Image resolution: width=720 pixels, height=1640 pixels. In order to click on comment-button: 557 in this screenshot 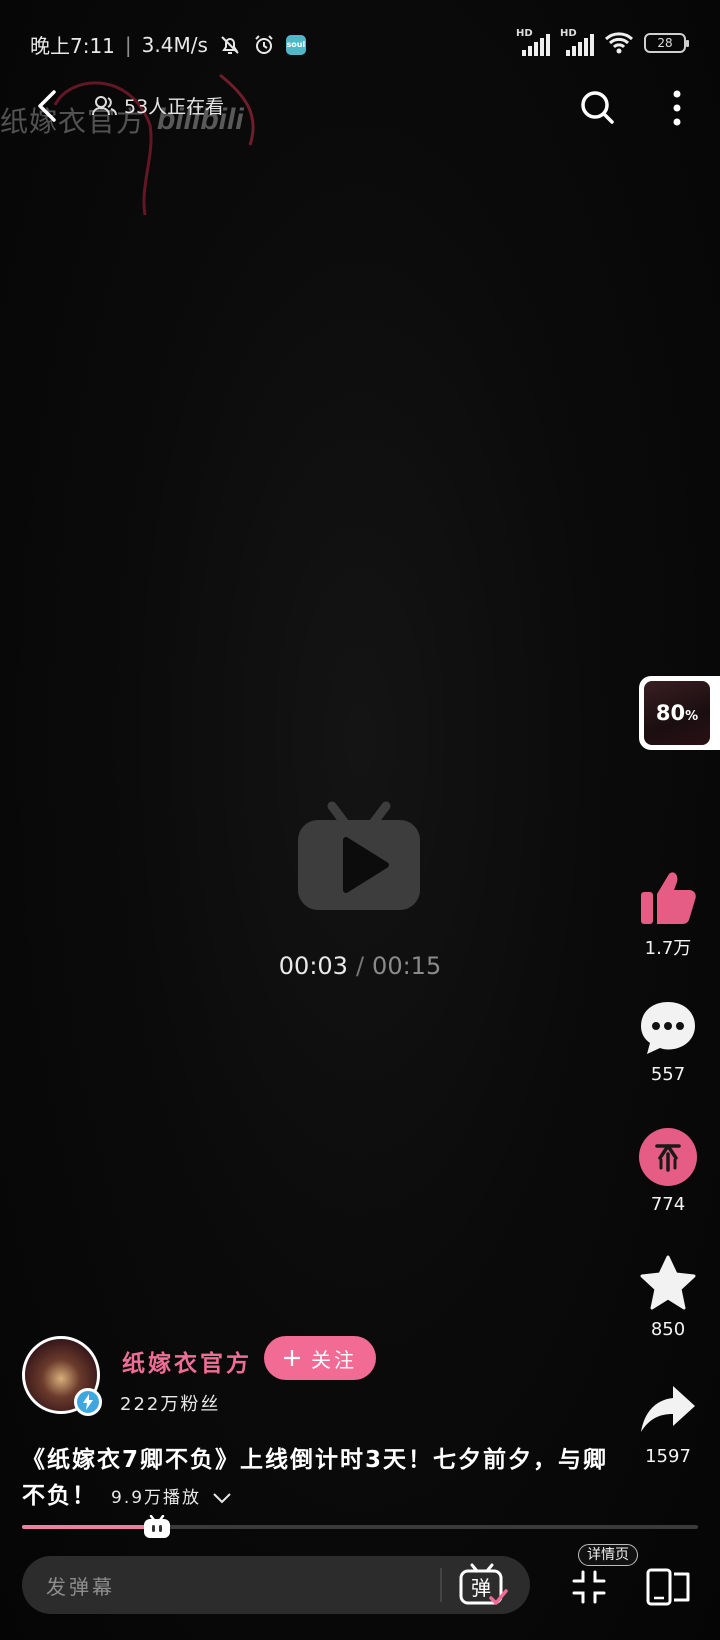, I will do `click(668, 1042)`.